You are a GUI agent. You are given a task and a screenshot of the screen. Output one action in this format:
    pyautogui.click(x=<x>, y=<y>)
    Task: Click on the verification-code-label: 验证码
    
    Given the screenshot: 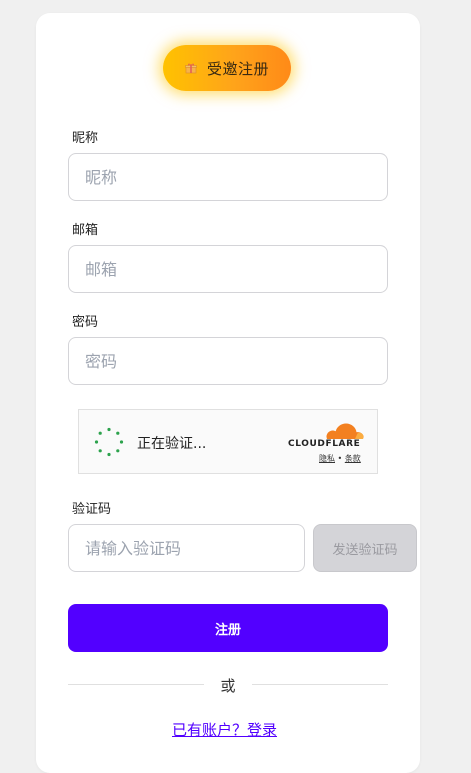 What is the action you would take?
    pyautogui.click(x=92, y=509)
    